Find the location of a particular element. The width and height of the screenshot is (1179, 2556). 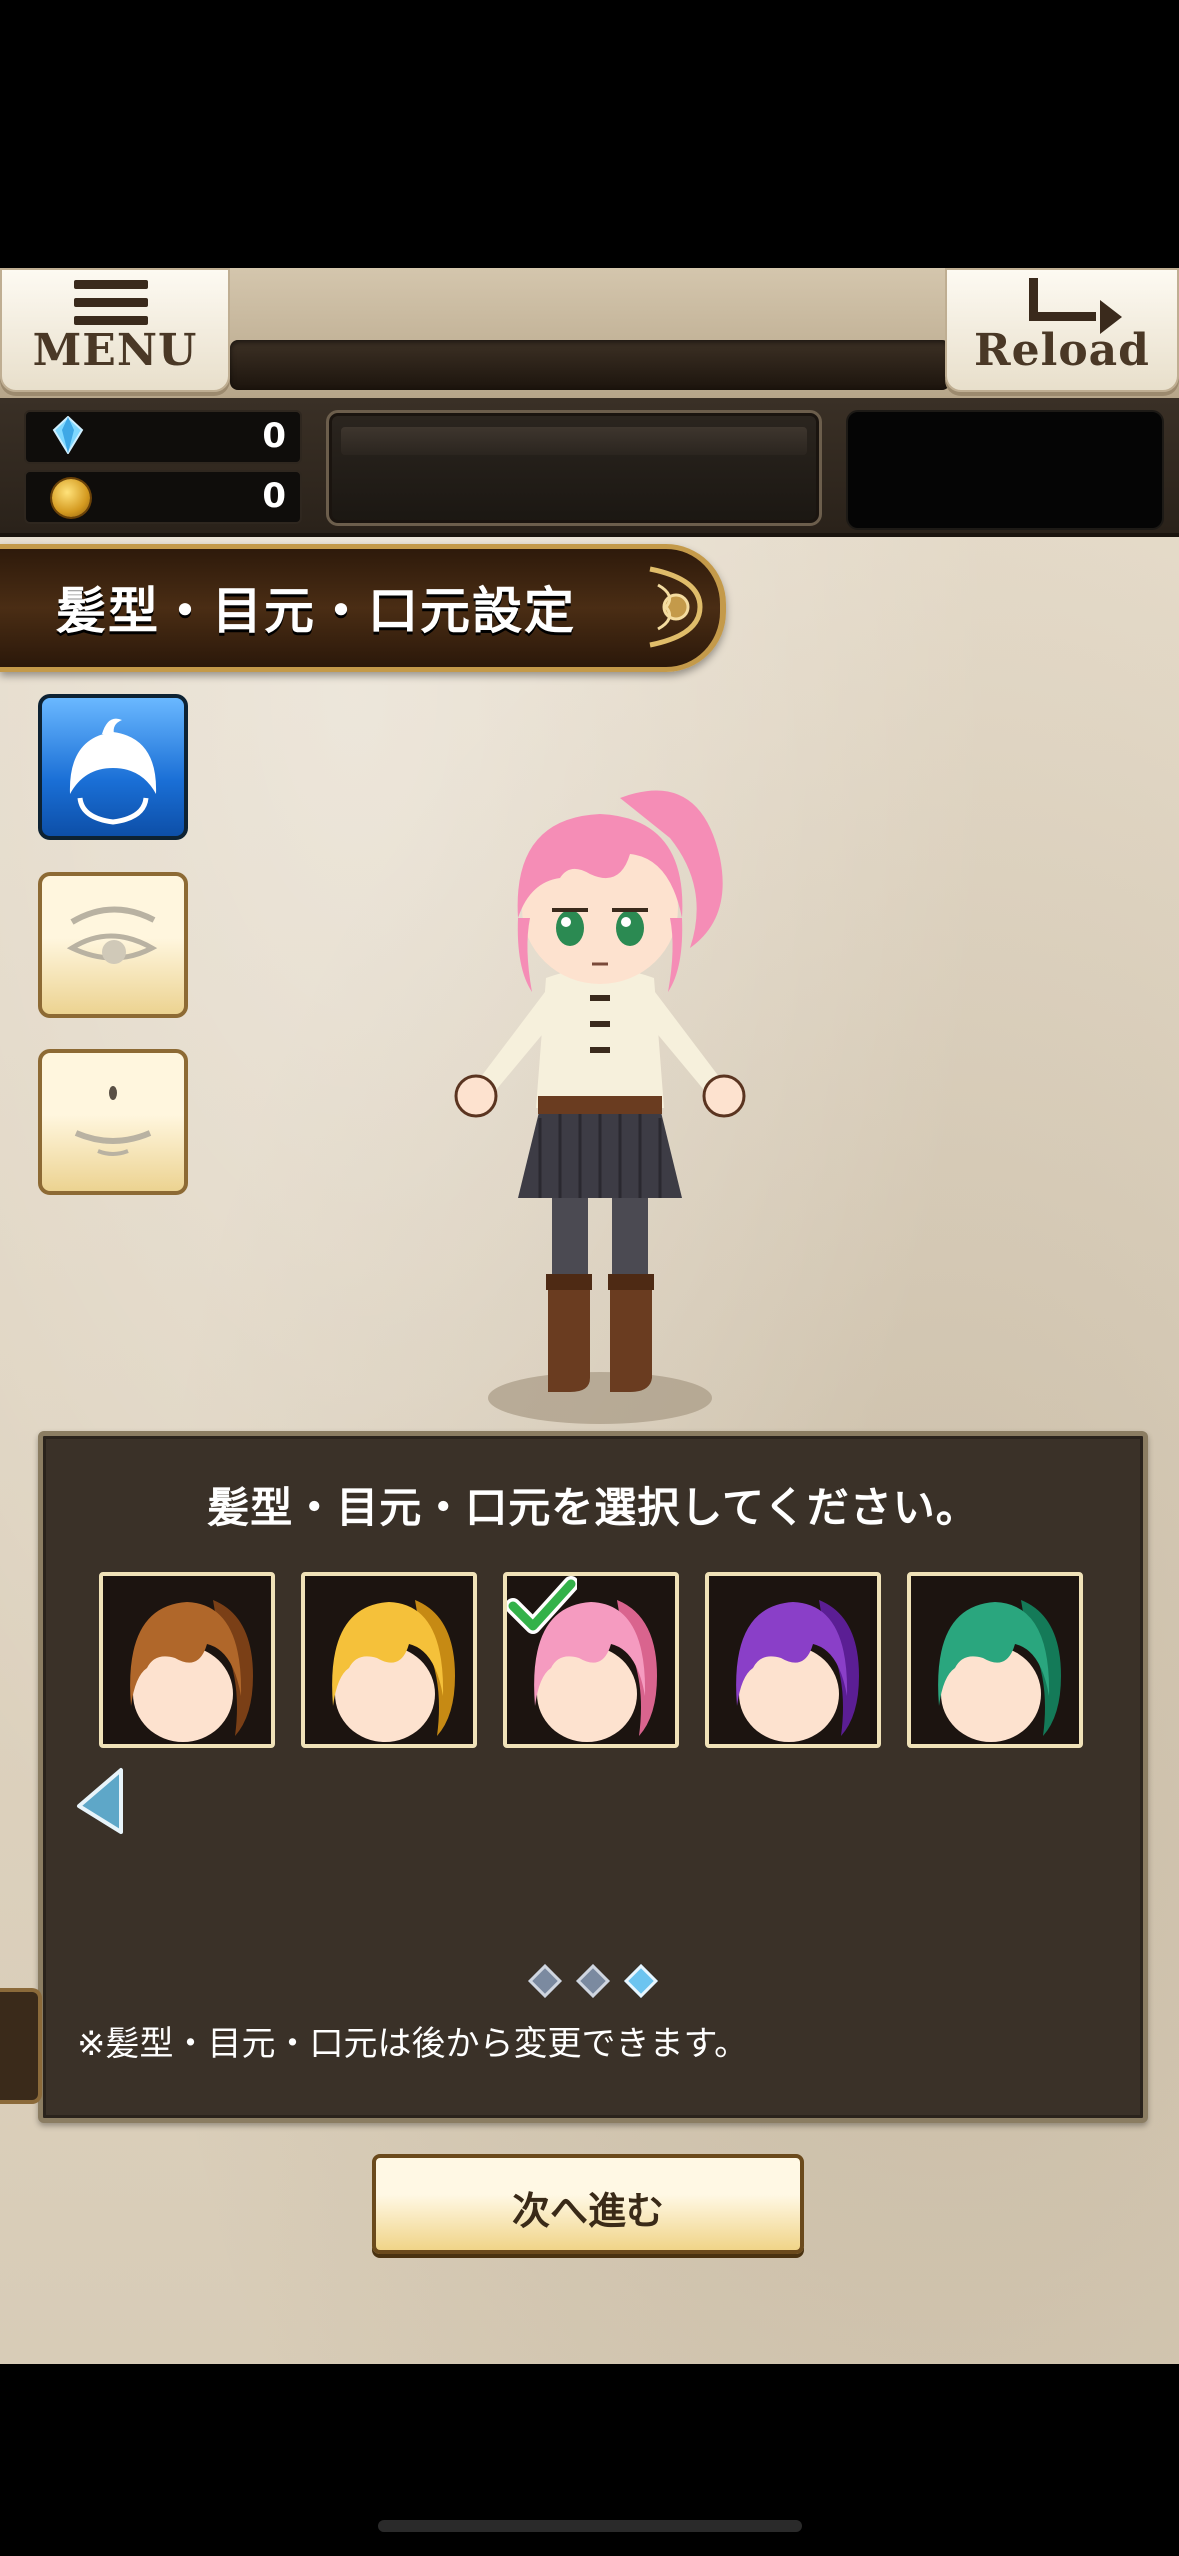

gem-icon is located at coordinates (68, 435).